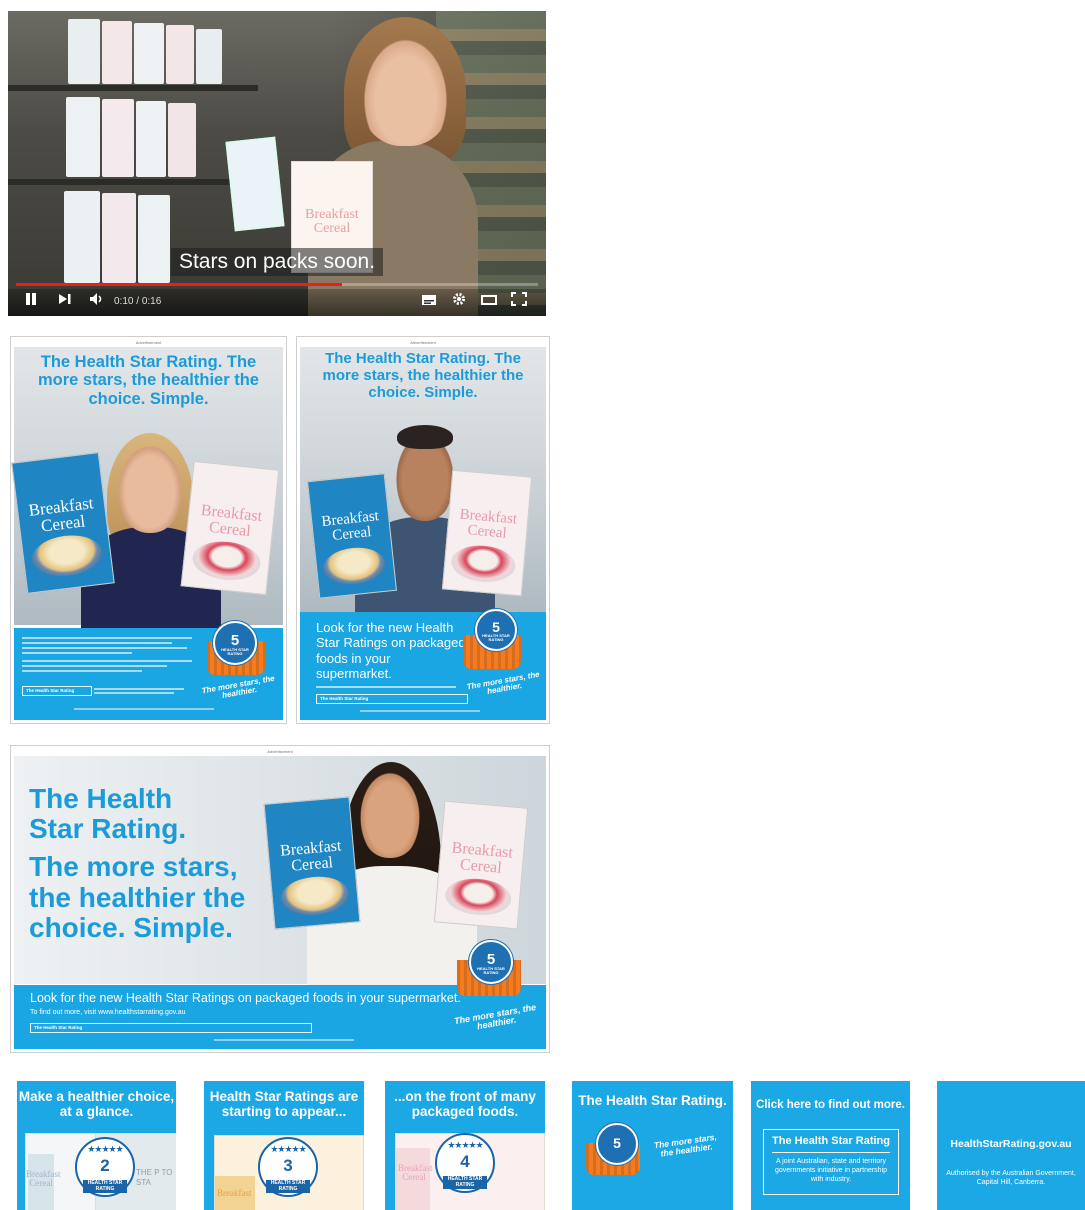 The height and width of the screenshot is (1210, 1085). What do you see at coordinates (405, 88) in the screenshot?
I see `presenter-face` at bounding box center [405, 88].